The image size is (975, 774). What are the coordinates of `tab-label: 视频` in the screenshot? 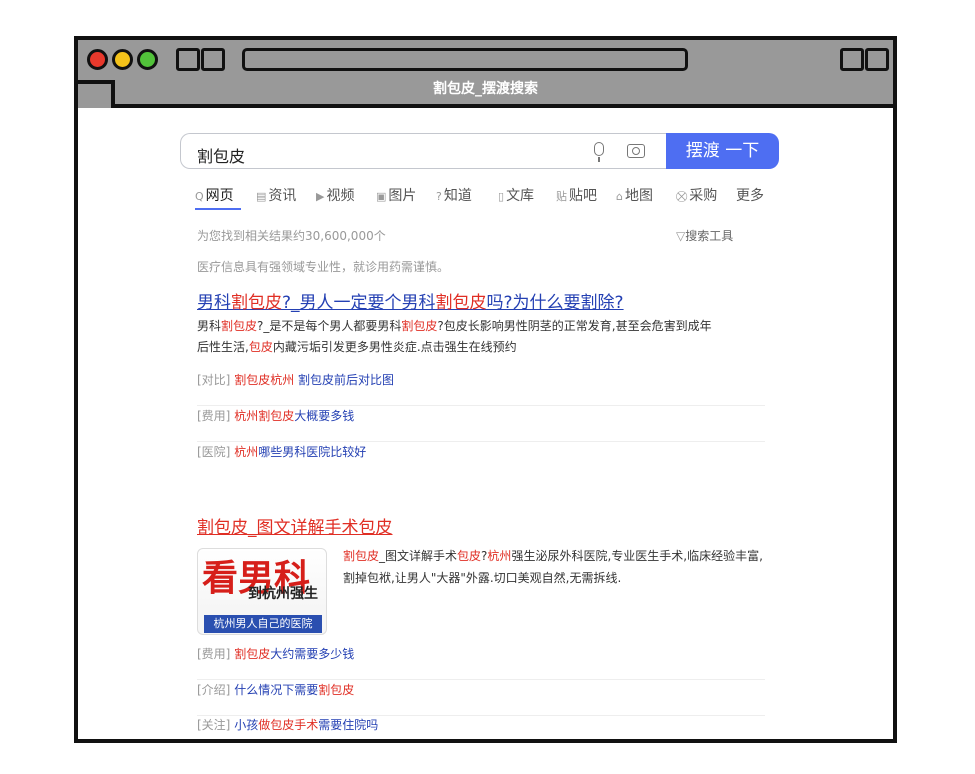 It's located at (340, 196).